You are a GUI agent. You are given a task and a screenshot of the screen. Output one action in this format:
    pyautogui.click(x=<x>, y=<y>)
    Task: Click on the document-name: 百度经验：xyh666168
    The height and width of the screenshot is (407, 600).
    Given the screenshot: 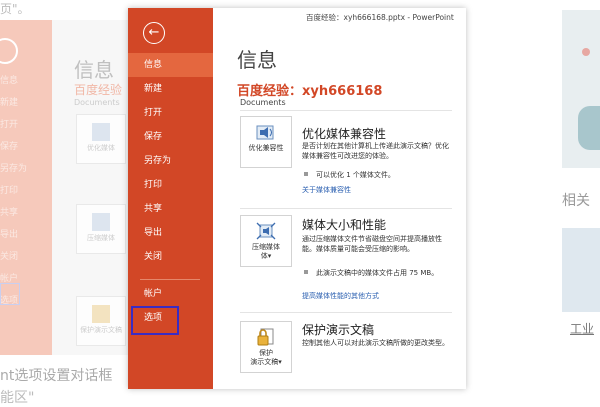 What is the action you would take?
    pyautogui.click(x=310, y=91)
    